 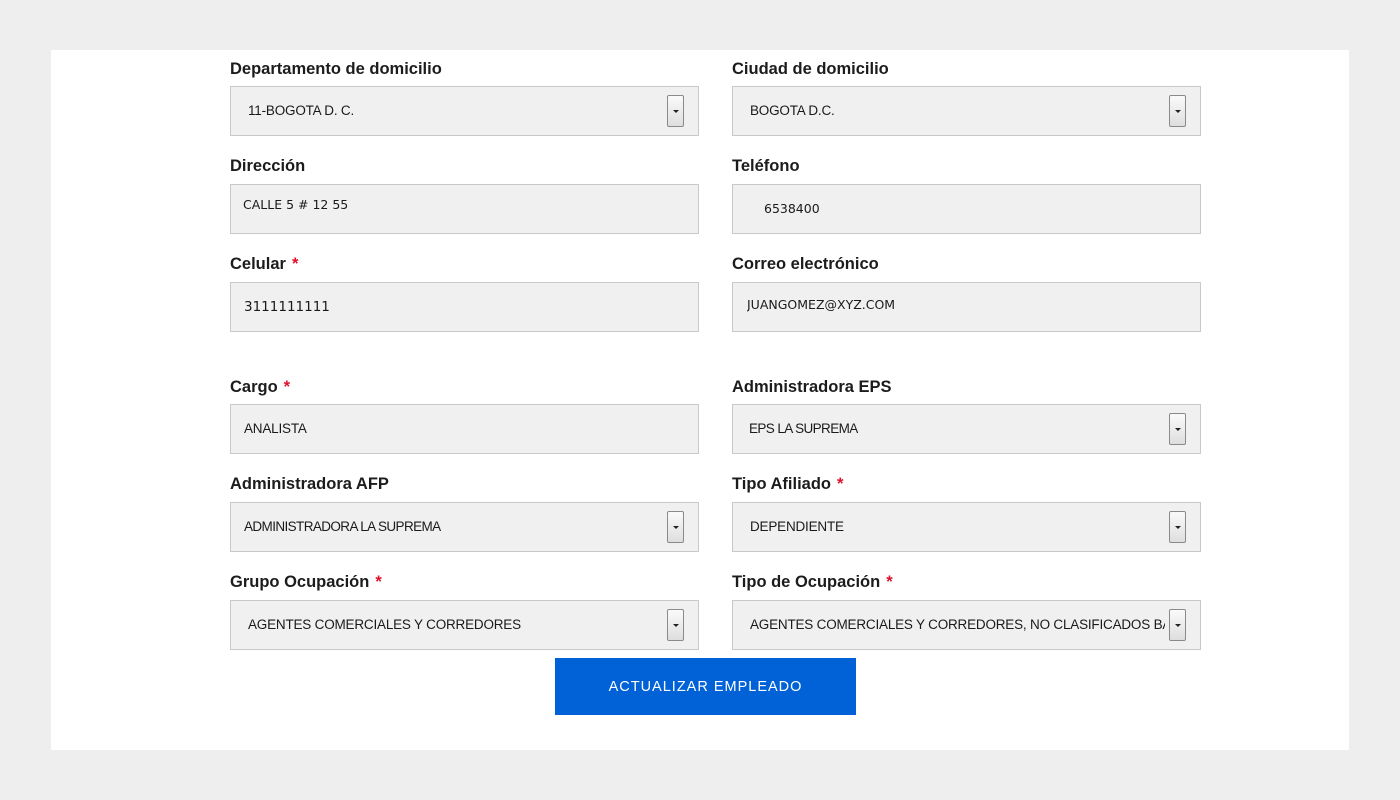 I want to click on telefono-value: 6538400, so click(x=792, y=208).